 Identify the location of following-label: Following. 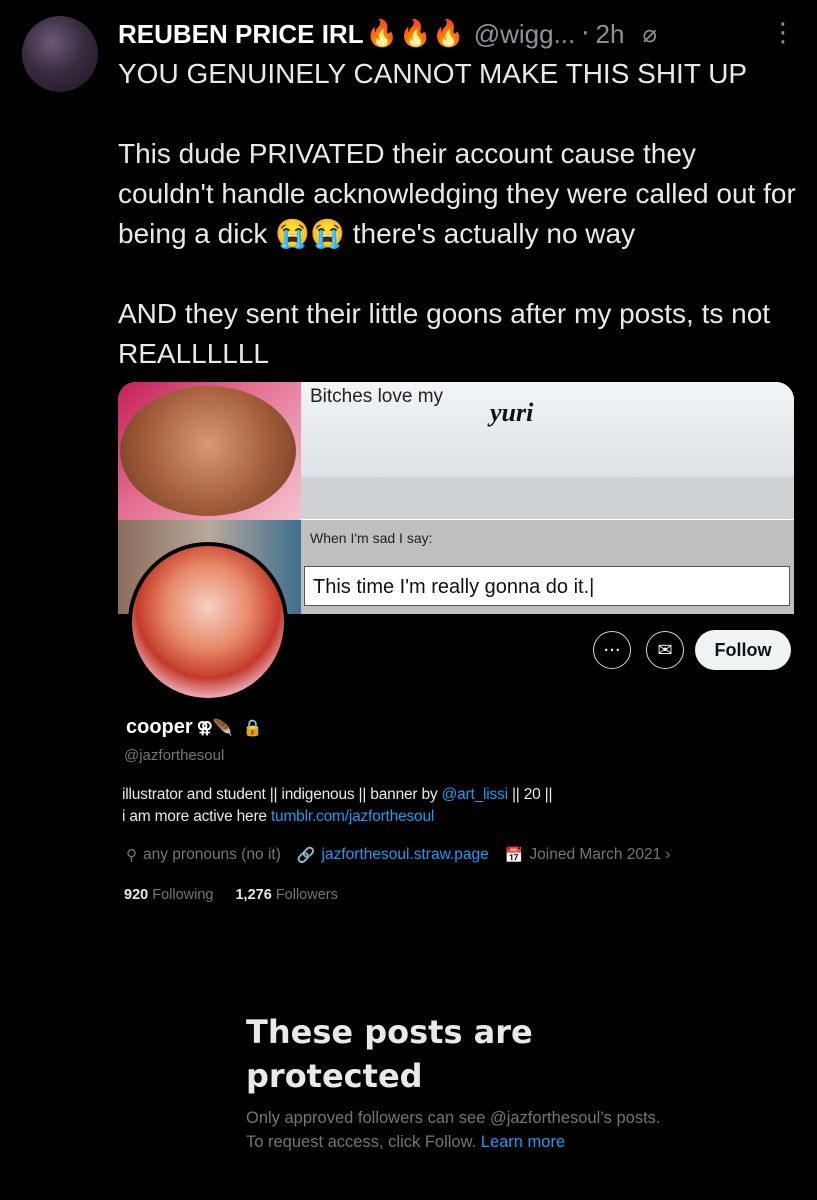
(183, 895).